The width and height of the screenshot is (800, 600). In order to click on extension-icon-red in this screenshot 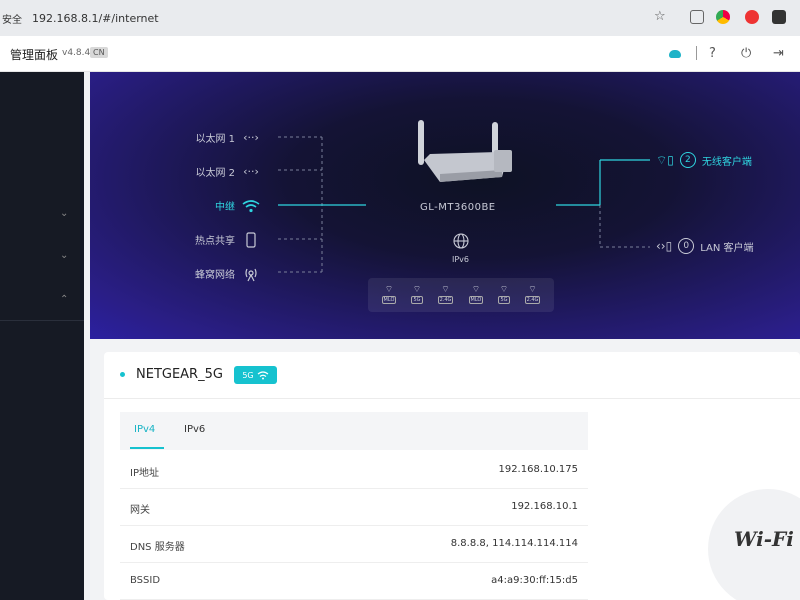, I will do `click(752, 17)`.